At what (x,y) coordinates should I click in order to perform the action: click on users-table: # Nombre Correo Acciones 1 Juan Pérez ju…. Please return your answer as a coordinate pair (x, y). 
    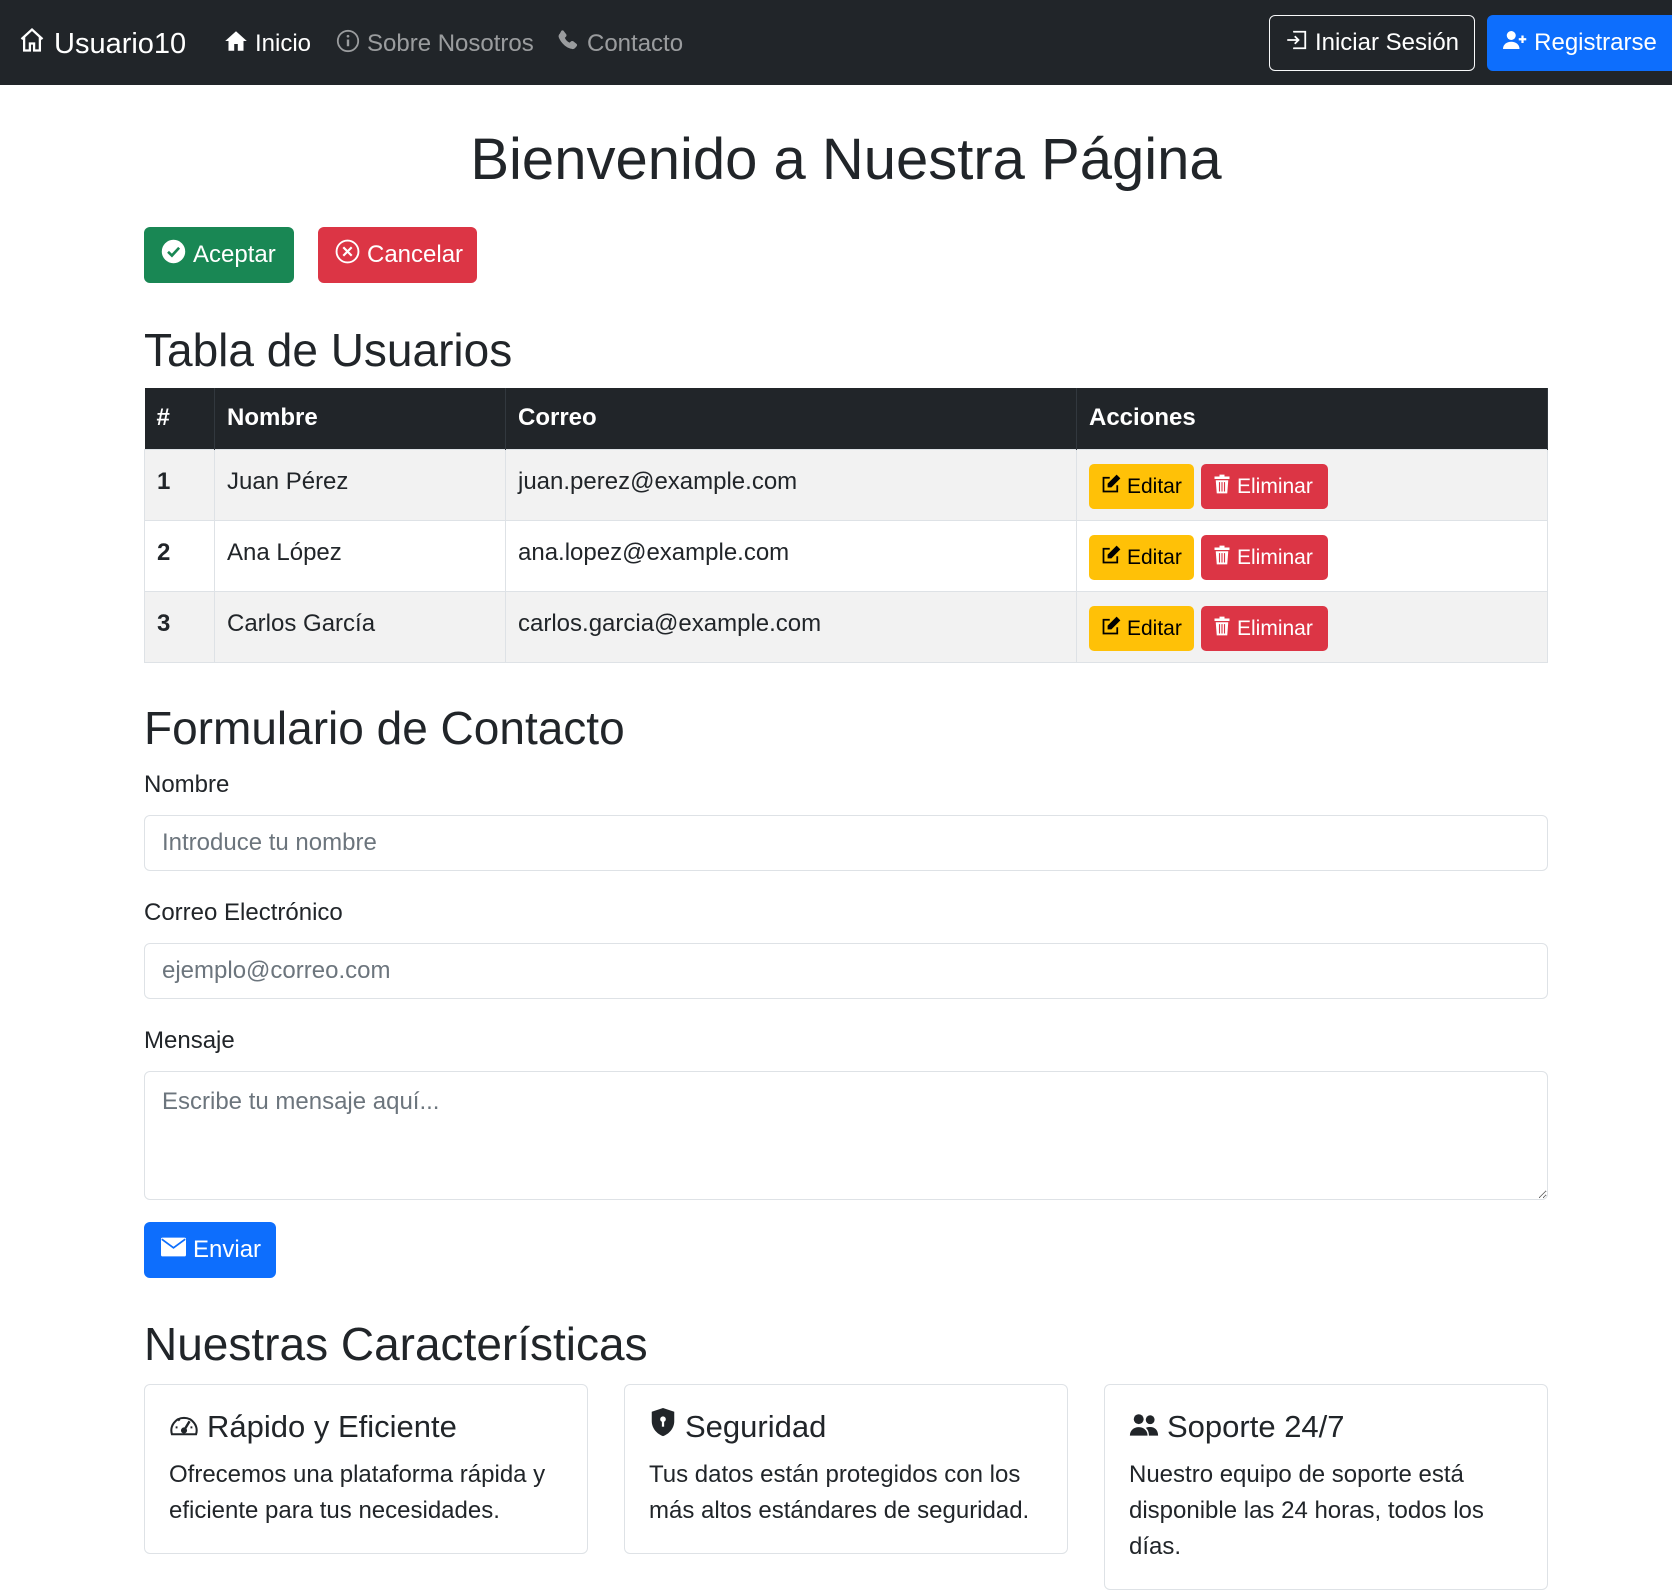
    Looking at the image, I should click on (846, 525).